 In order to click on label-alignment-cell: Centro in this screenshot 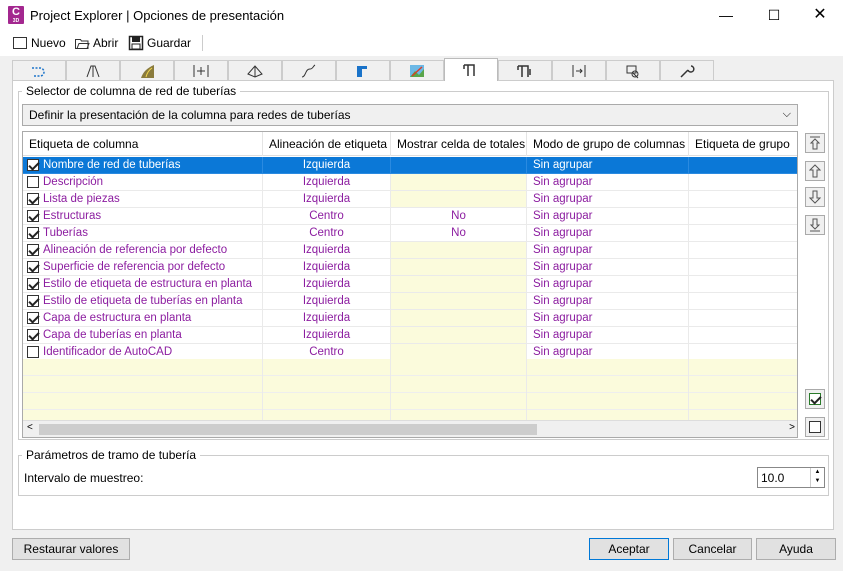, I will do `click(327, 233)`.